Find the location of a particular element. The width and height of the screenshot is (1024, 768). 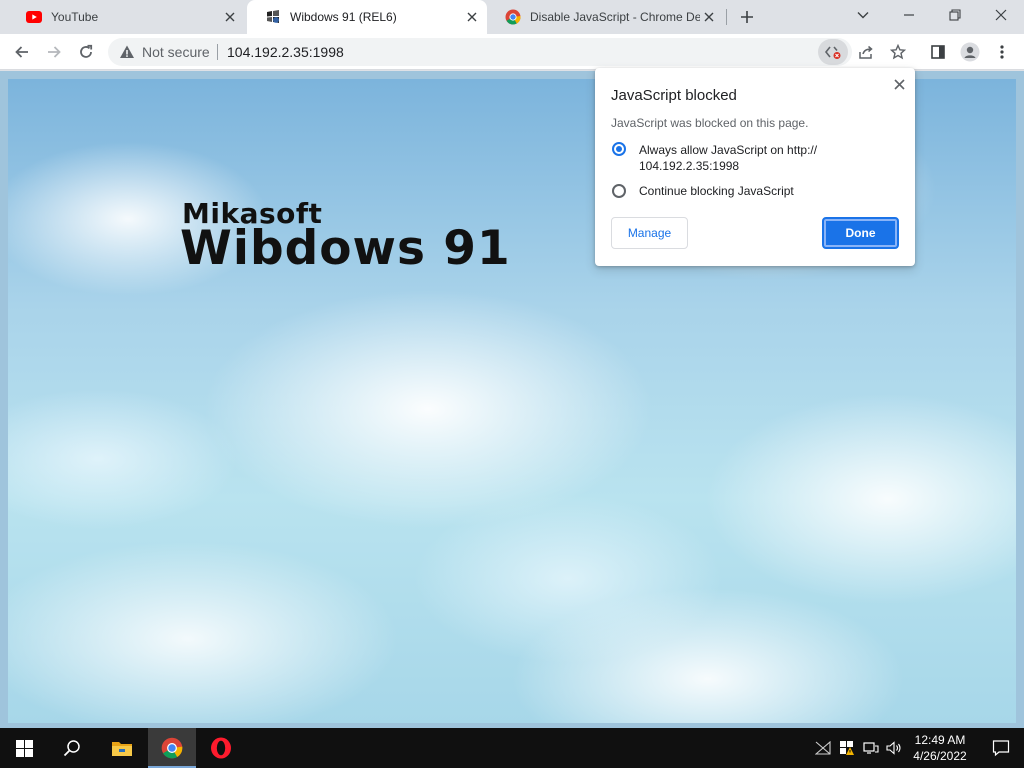

star-icon is located at coordinates (898, 52).